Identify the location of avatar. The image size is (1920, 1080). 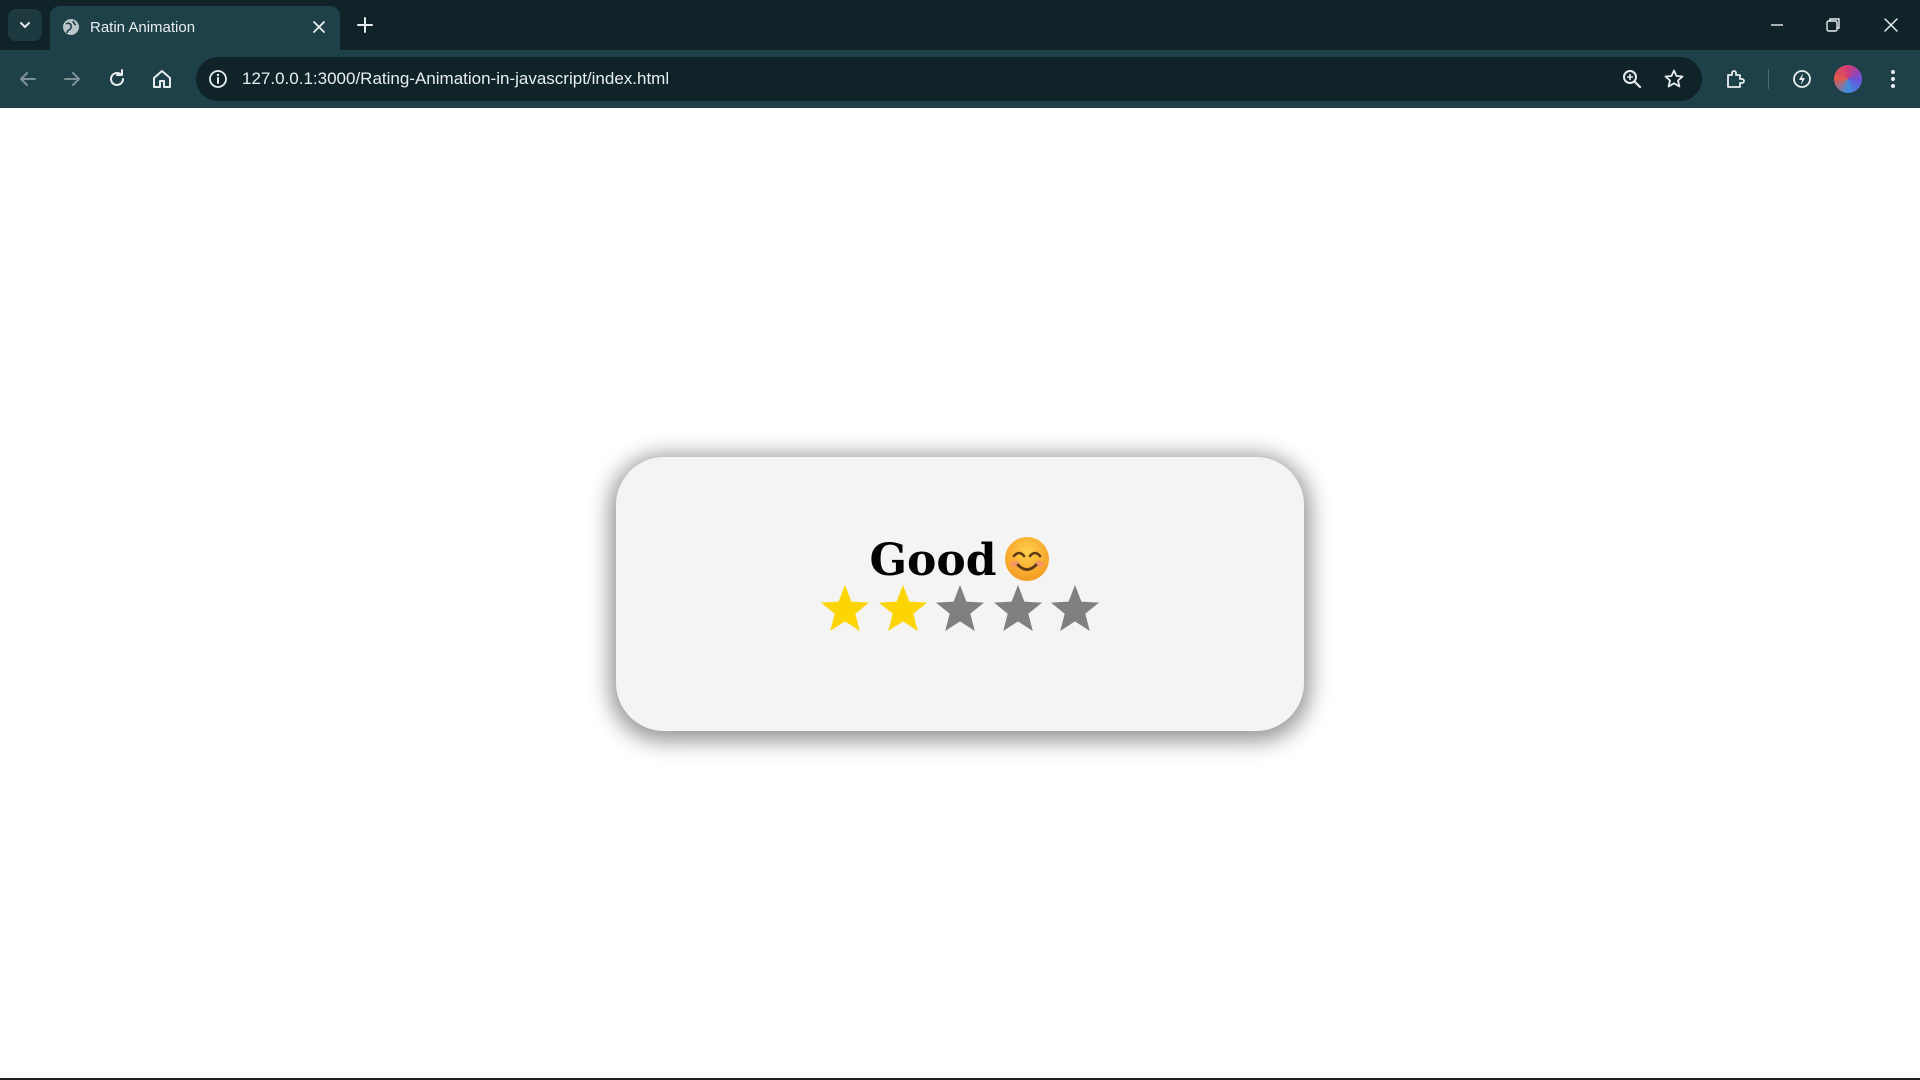
(1848, 79).